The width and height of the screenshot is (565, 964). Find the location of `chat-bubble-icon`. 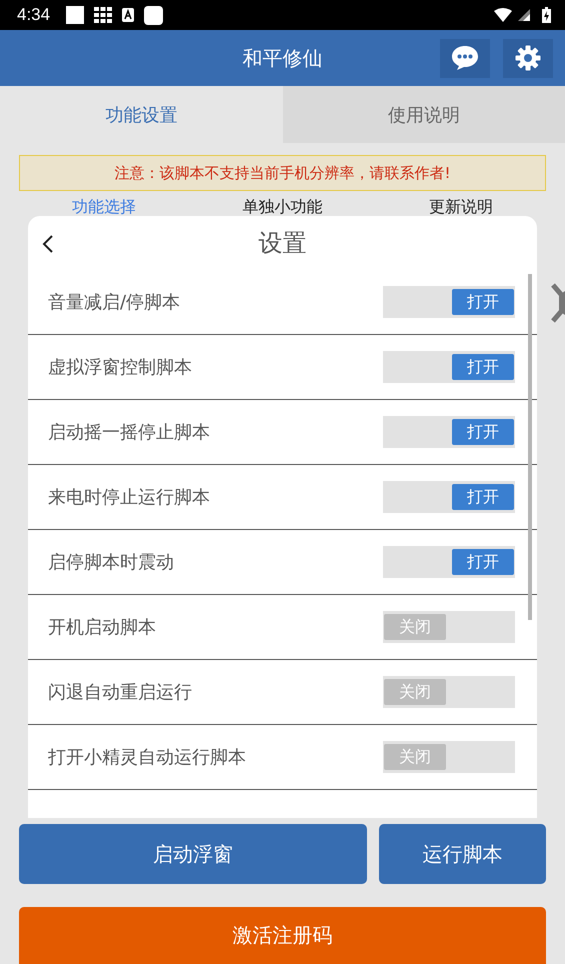

chat-bubble-icon is located at coordinates (465, 58).